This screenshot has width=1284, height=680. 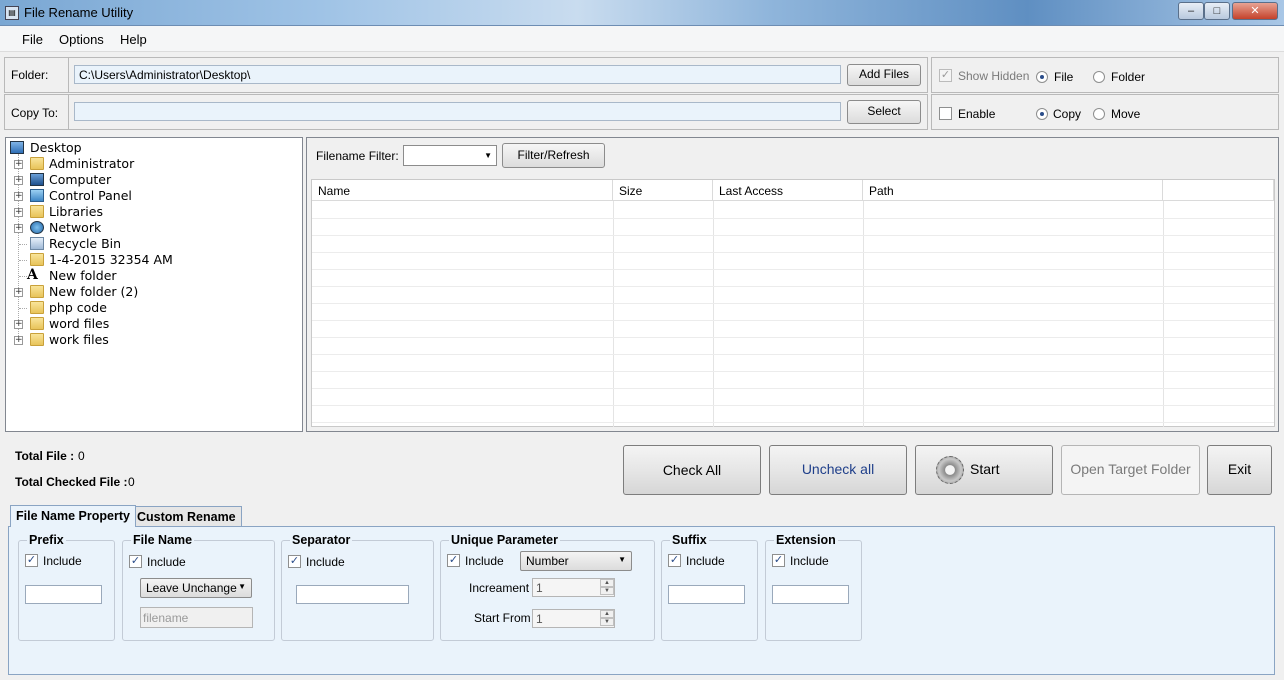 I want to click on suffix-include-checkbox: ✓, so click(x=674, y=560).